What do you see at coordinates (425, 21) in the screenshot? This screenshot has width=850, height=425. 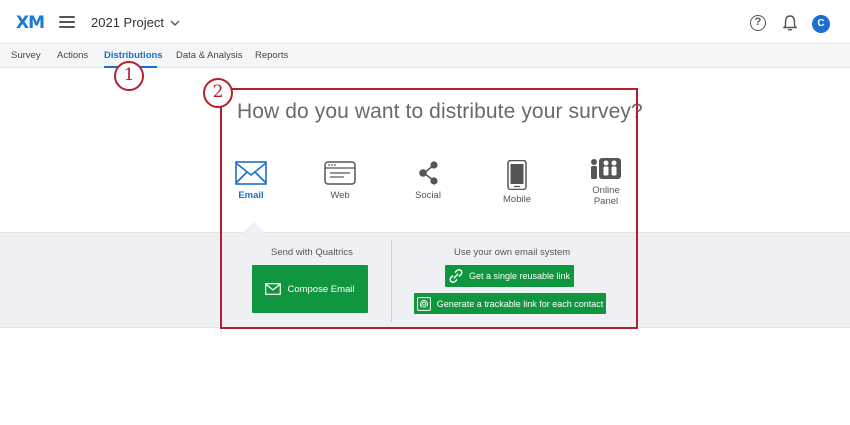 I see `top-header: XM 2021 Project ? C` at bounding box center [425, 21].